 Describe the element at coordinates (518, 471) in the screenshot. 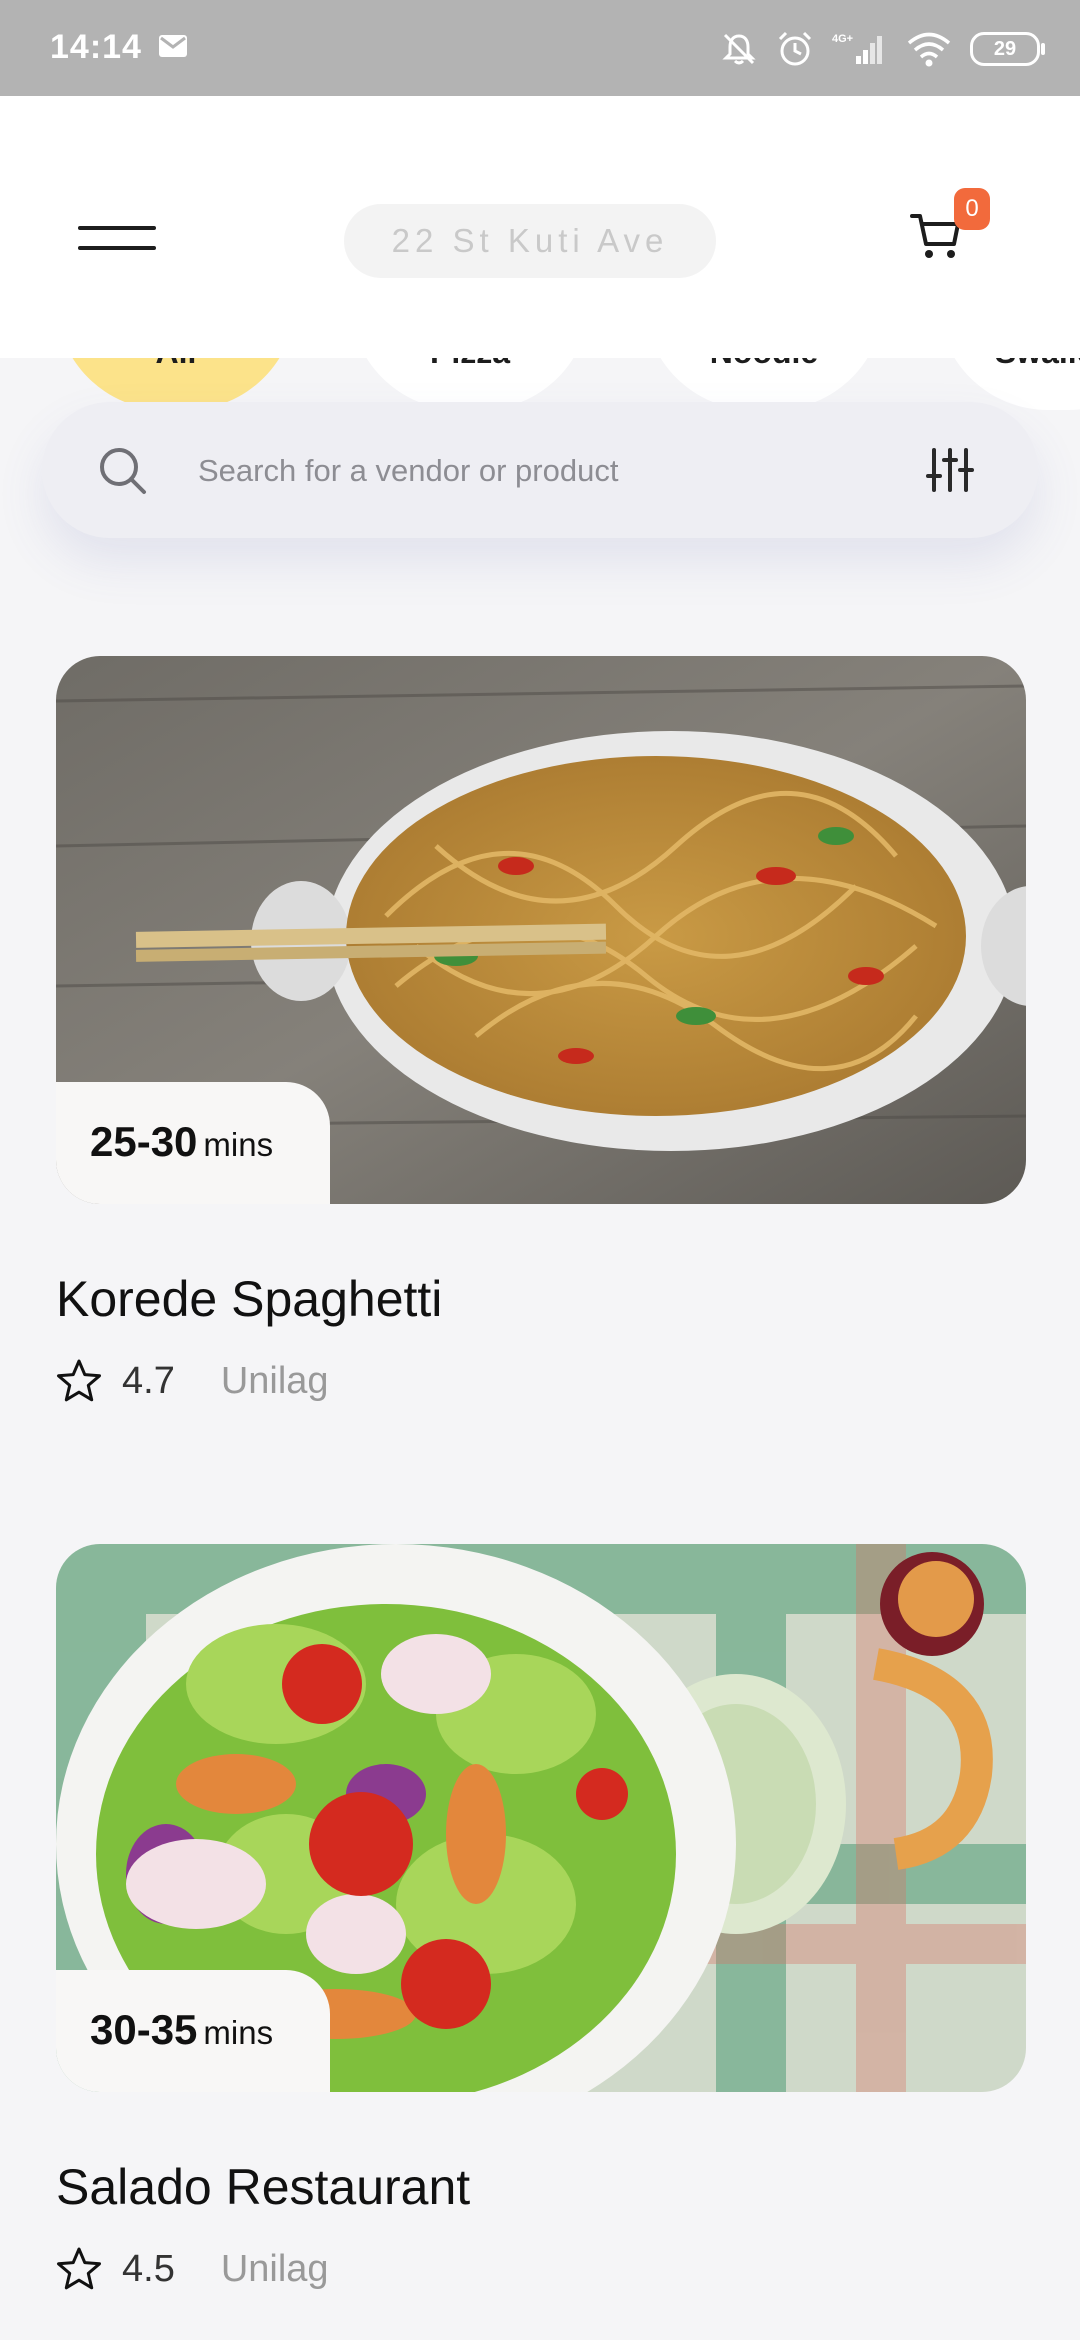

I see `search-input` at that location.